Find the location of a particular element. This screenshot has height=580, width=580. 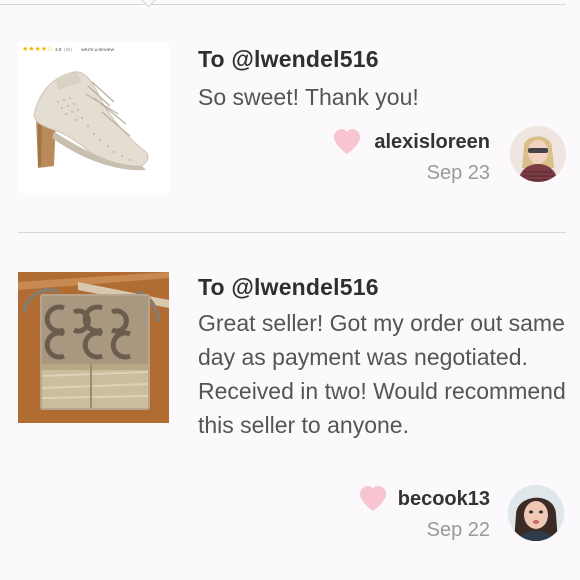

write-review-link: WRITE A REVIEW is located at coordinates (97, 49).